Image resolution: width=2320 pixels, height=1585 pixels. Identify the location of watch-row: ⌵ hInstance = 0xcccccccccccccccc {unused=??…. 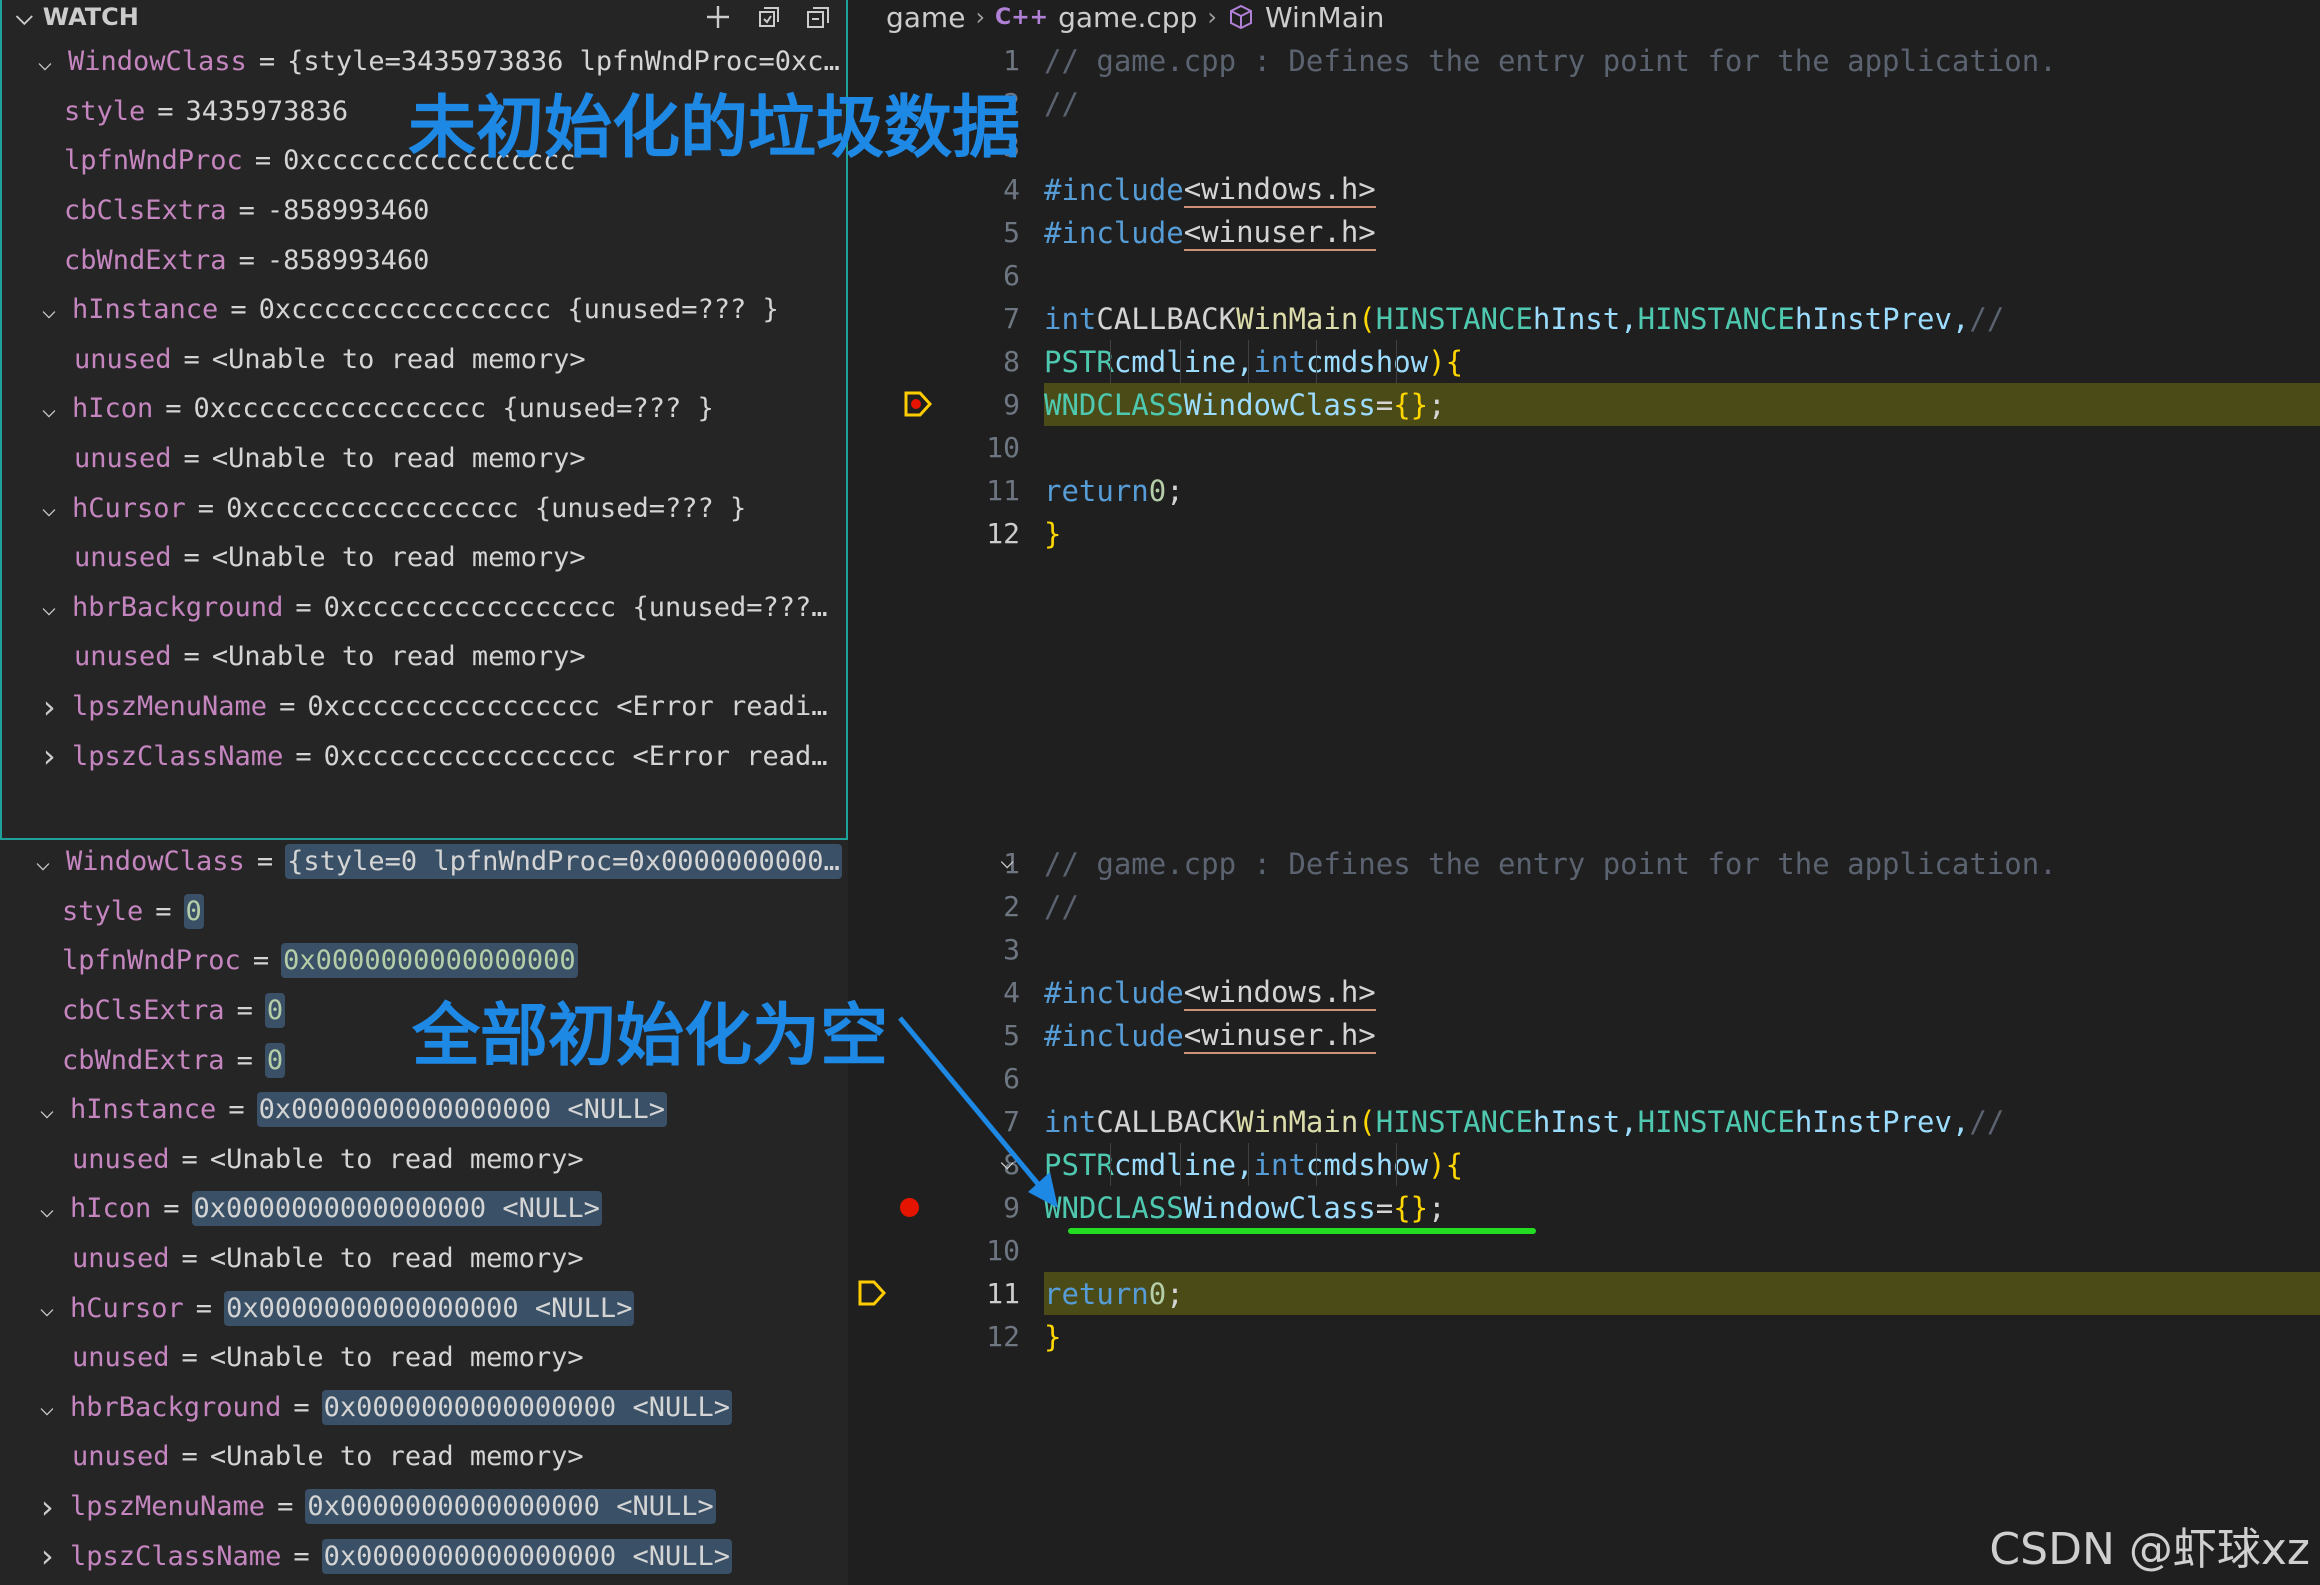
(426, 310).